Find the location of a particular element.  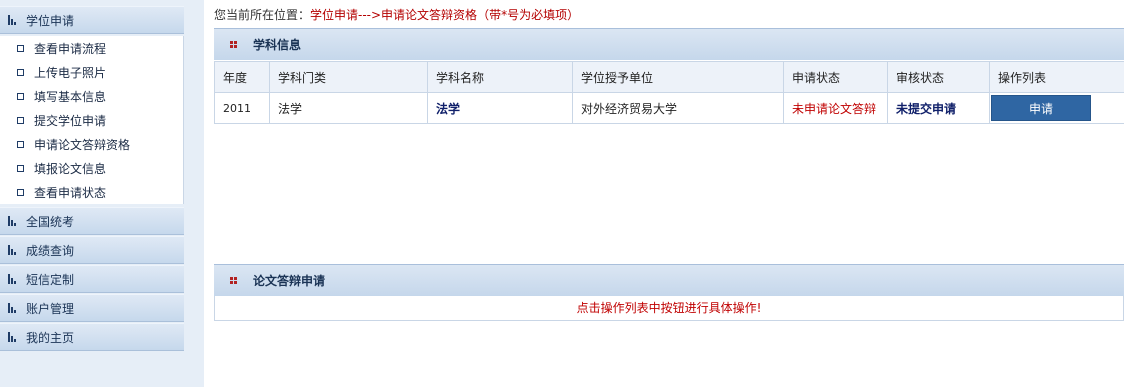

submenu-item-label: 查看申请状态 is located at coordinates (70, 192).